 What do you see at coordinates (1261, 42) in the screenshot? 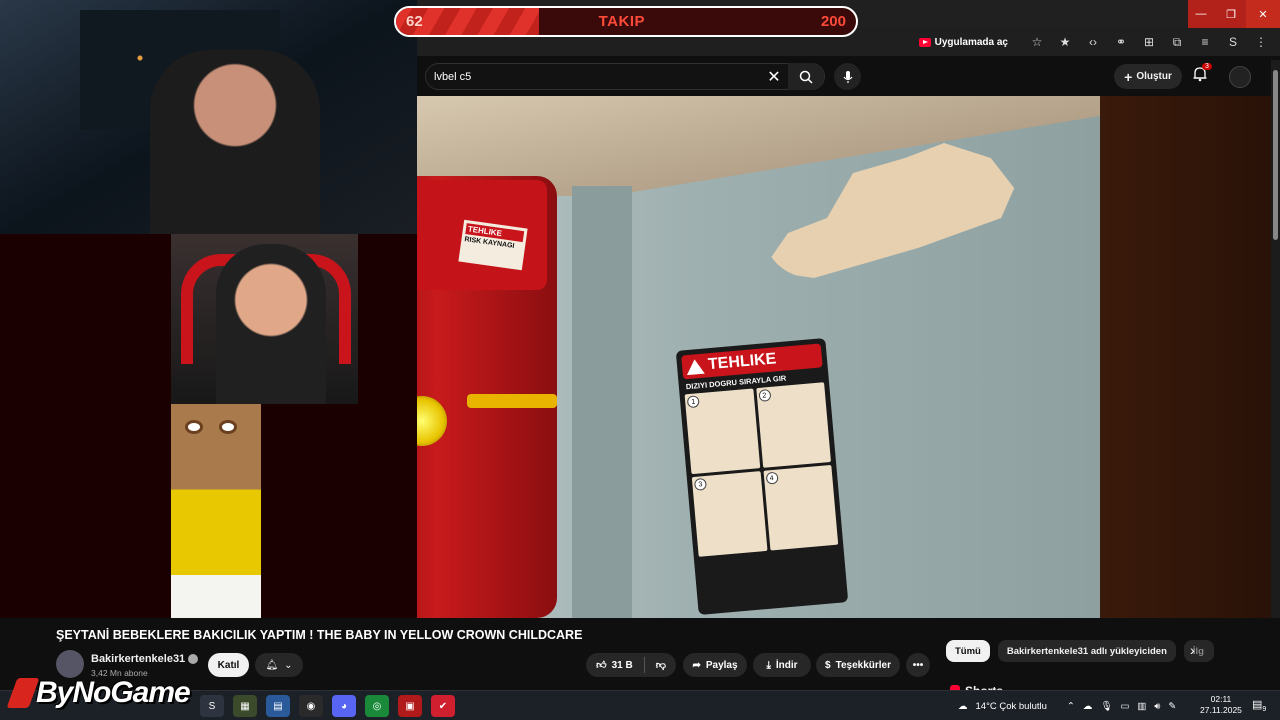
I see `menu-kebab-icon: ⋮` at bounding box center [1261, 42].